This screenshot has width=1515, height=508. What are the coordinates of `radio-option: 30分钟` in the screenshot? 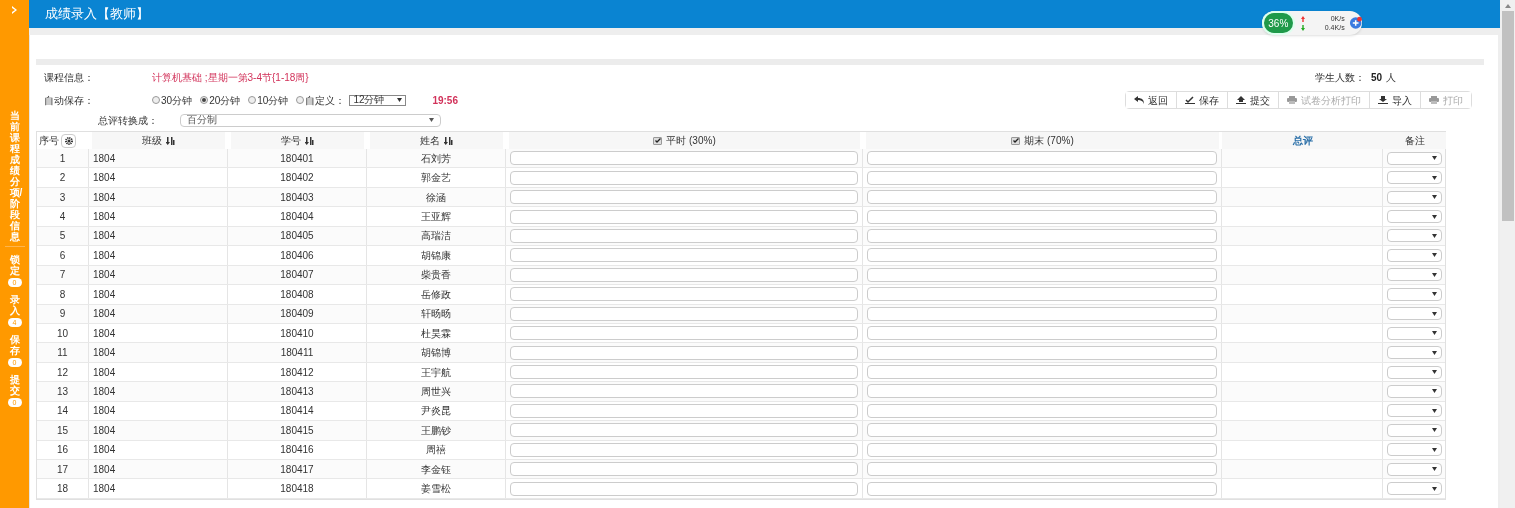 It's located at (172, 100).